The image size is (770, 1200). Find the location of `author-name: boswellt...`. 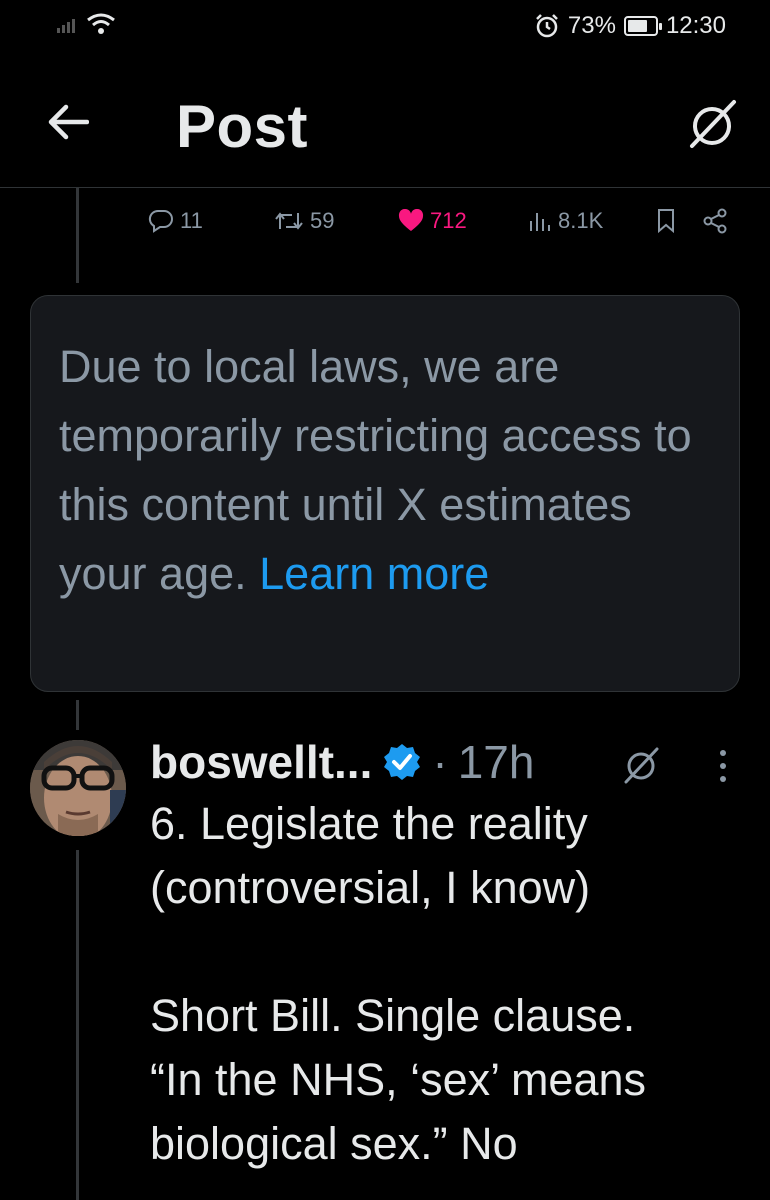

author-name: boswellt... is located at coordinates (261, 762).